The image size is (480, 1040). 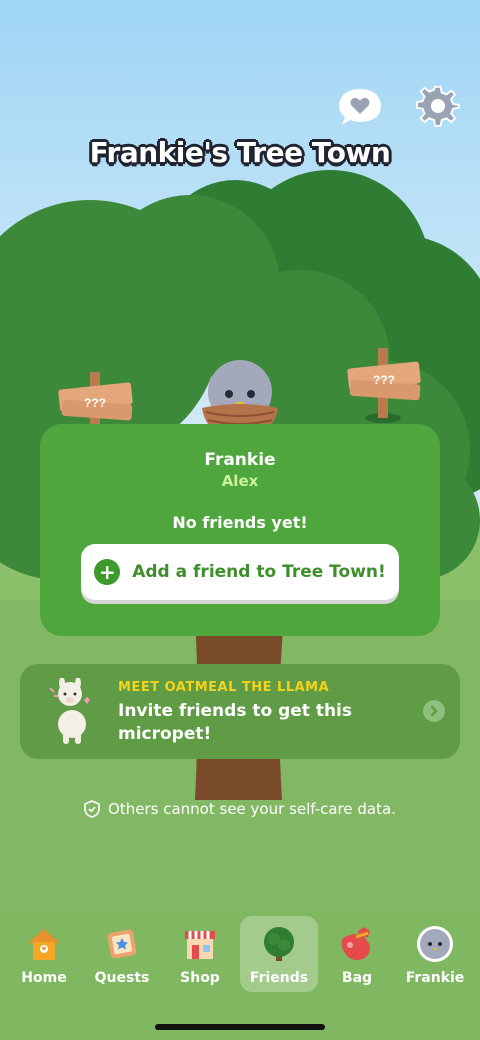 I want to click on quest-icon, so click(x=122, y=944).